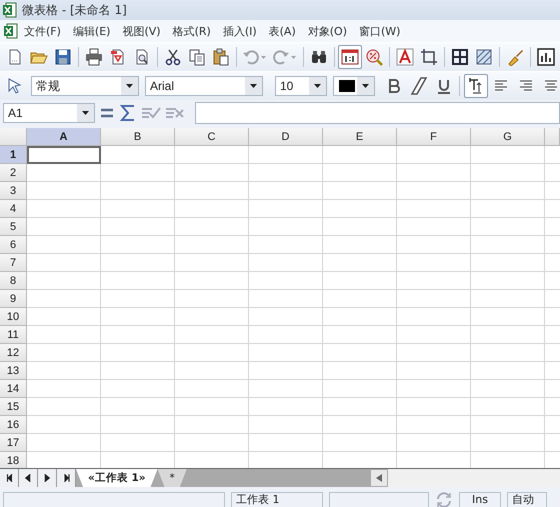 The height and width of the screenshot is (507, 560). What do you see at coordinates (13, 353) in the screenshot?
I see `row-header: 12` at bounding box center [13, 353].